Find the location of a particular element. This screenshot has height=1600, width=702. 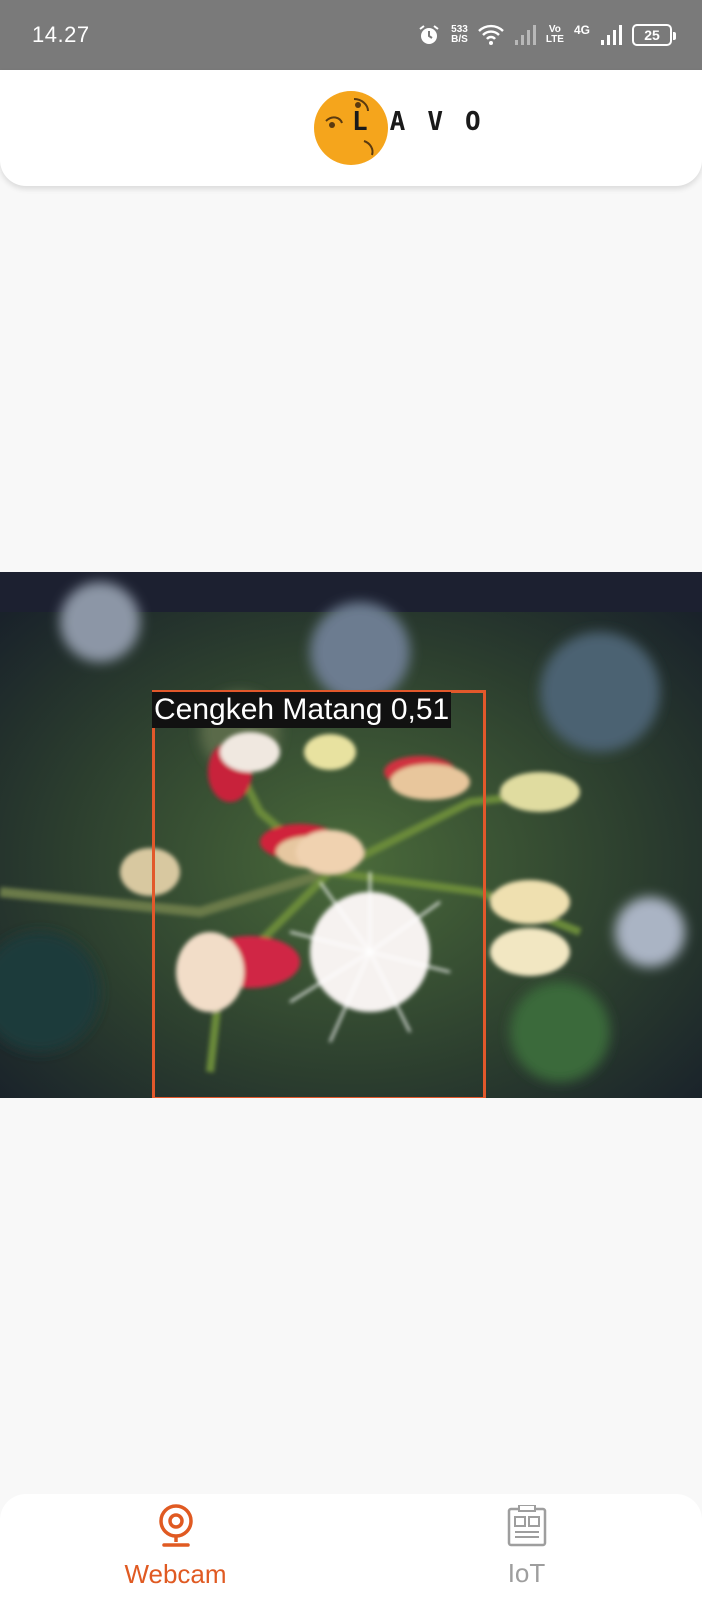

logo-letter: O is located at coordinates (472, 122).